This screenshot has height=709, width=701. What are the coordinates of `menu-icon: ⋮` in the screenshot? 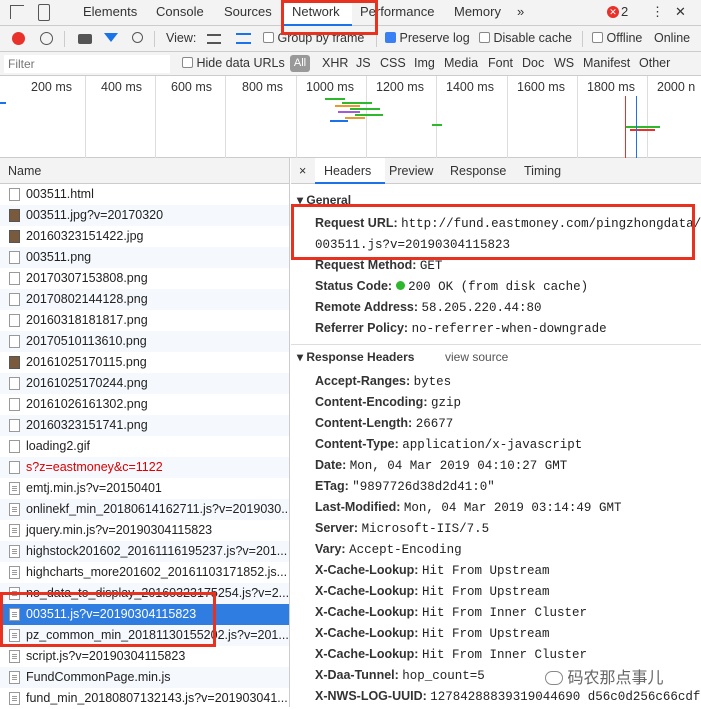 It's located at (657, 12).